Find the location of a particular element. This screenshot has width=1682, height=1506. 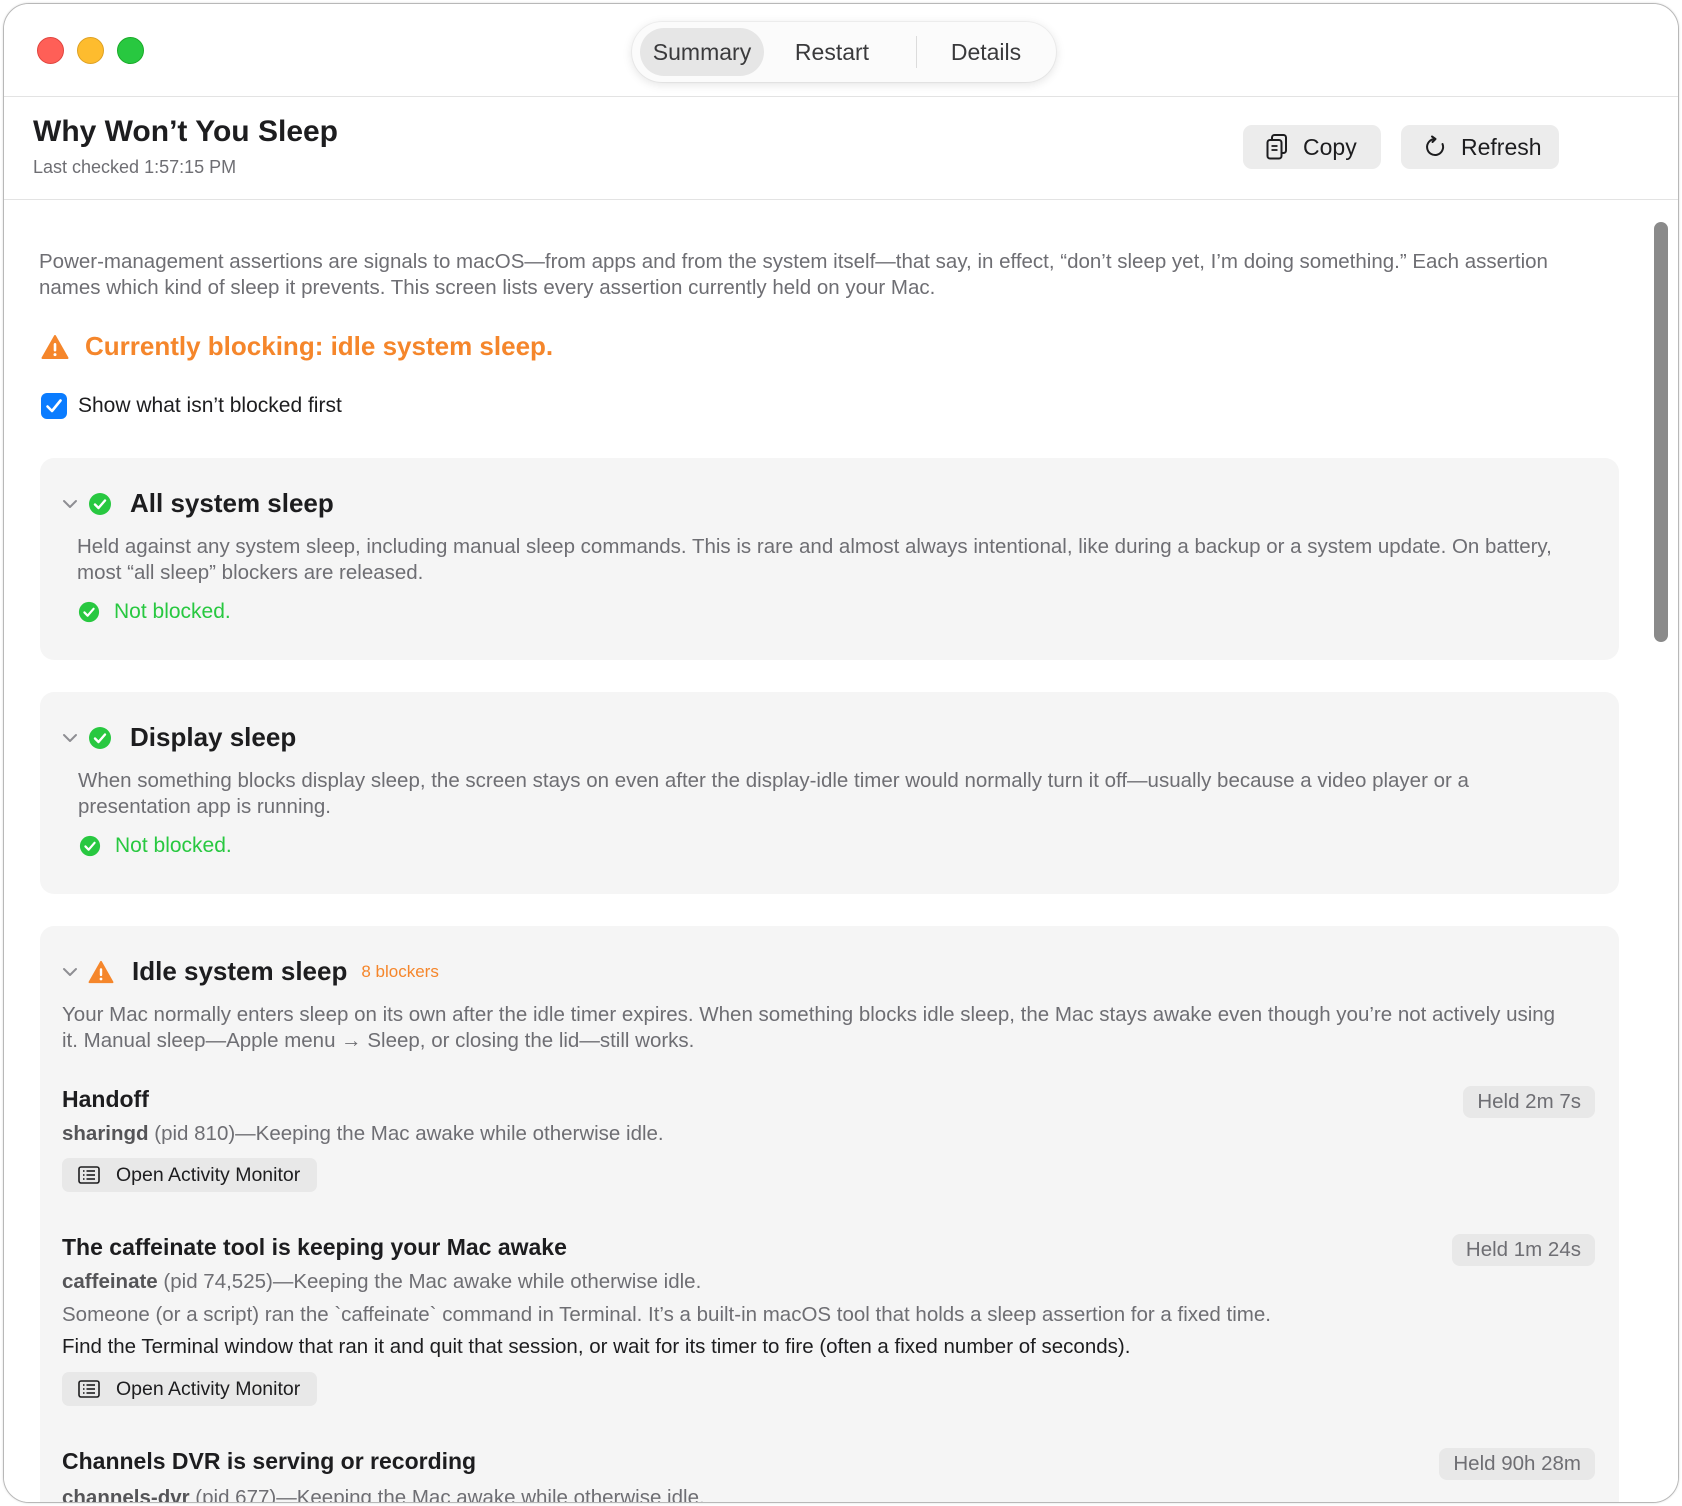

blocking-banner: Currently blocking: idle system sleep. is located at coordinates (297, 346).